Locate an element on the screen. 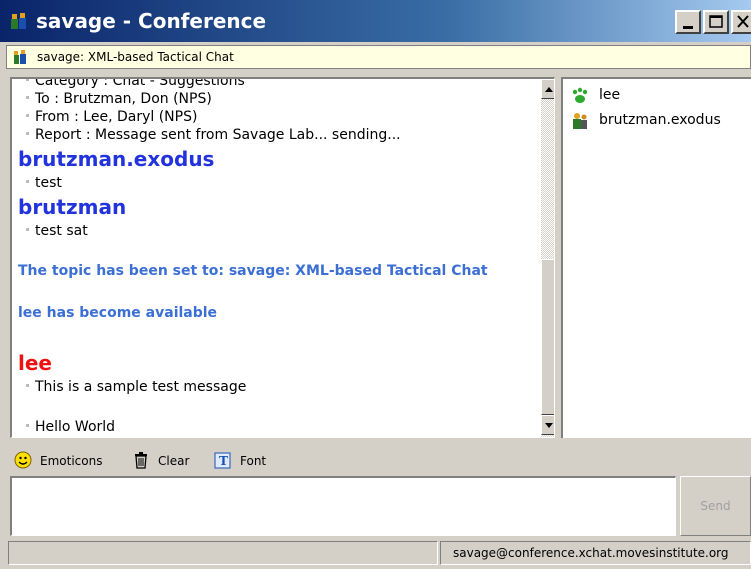 The width and height of the screenshot is (751, 569). smiley-icon is located at coordinates (23, 460).